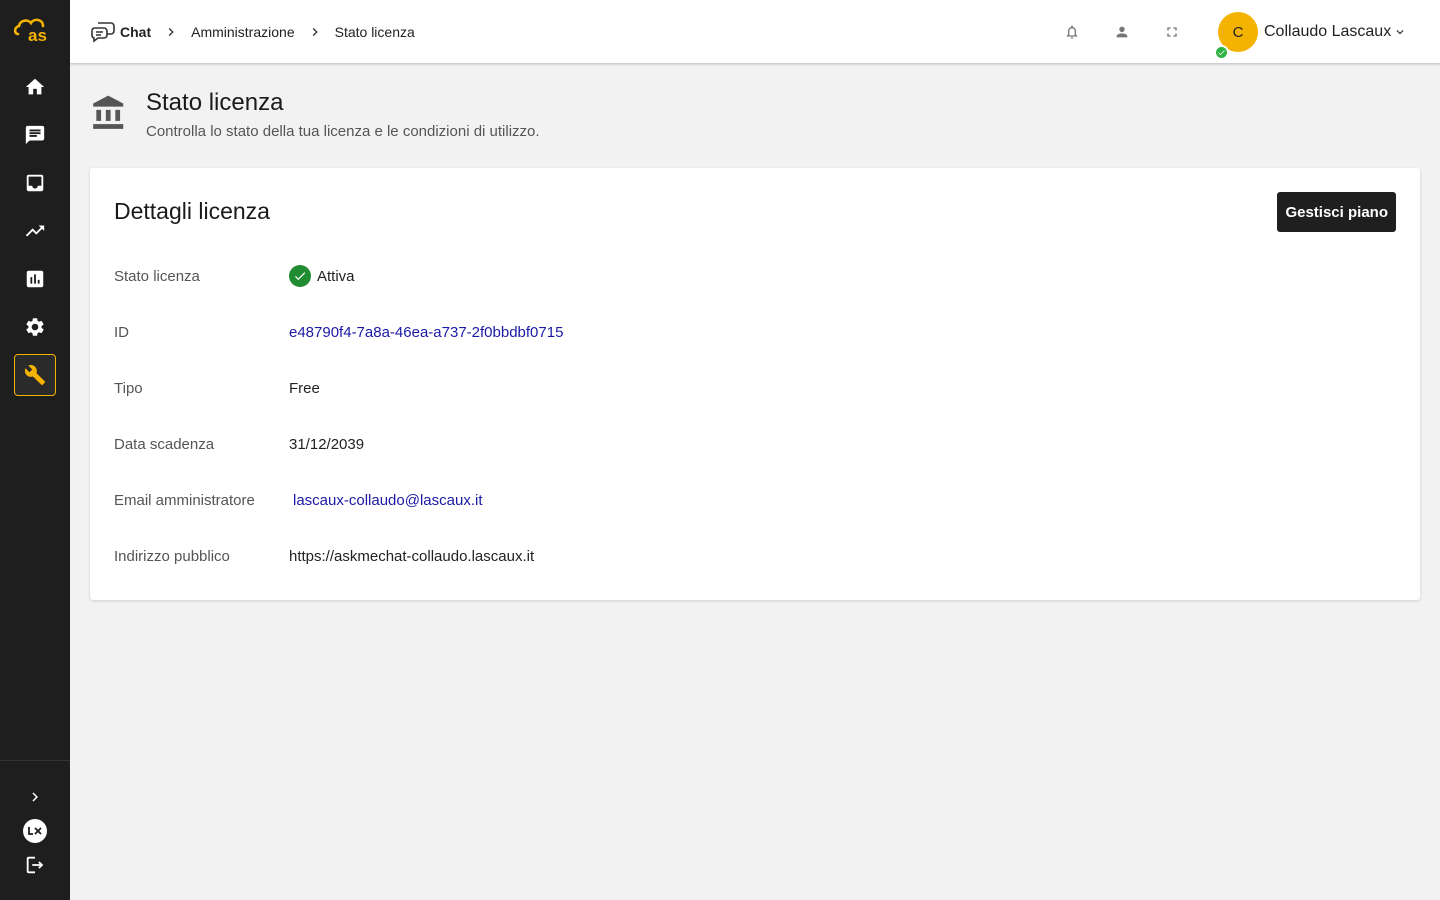 Image resolution: width=1440 pixels, height=900 pixels. What do you see at coordinates (164, 444) in the screenshot?
I see `row-label: Data scadenza` at bounding box center [164, 444].